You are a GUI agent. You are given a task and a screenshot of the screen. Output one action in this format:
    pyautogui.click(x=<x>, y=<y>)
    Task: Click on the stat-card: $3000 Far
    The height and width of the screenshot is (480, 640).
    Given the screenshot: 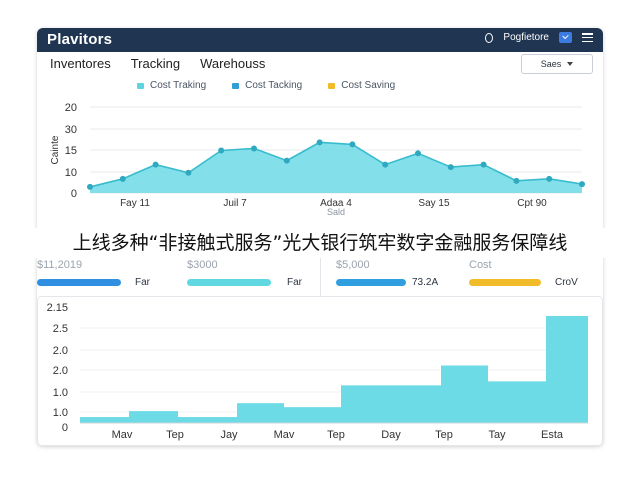 What is the action you would take?
    pyautogui.click(x=252, y=277)
    